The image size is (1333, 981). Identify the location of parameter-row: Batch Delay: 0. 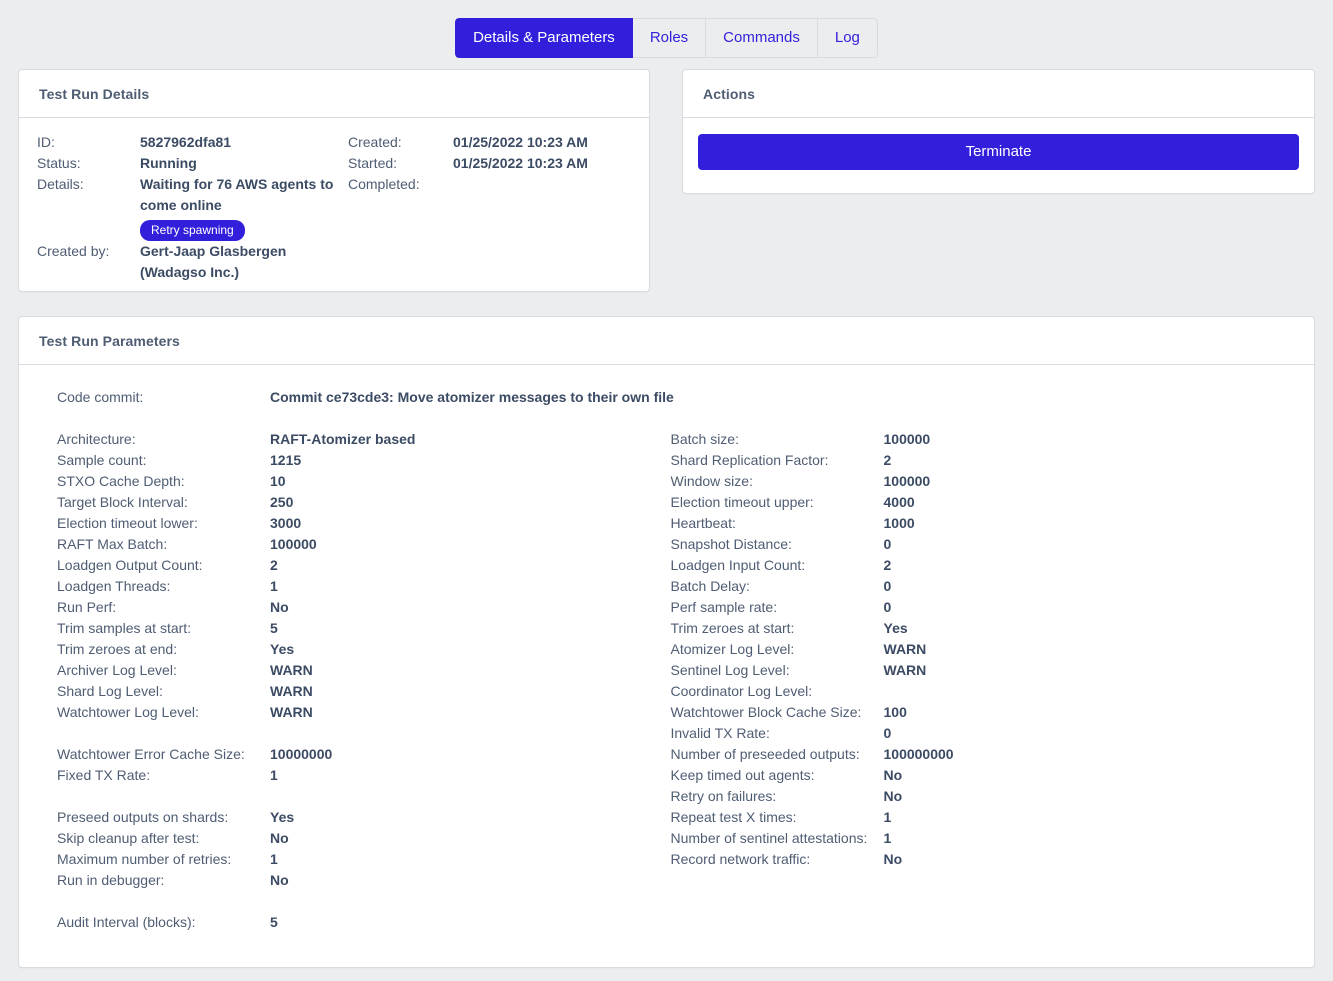
(983, 586).